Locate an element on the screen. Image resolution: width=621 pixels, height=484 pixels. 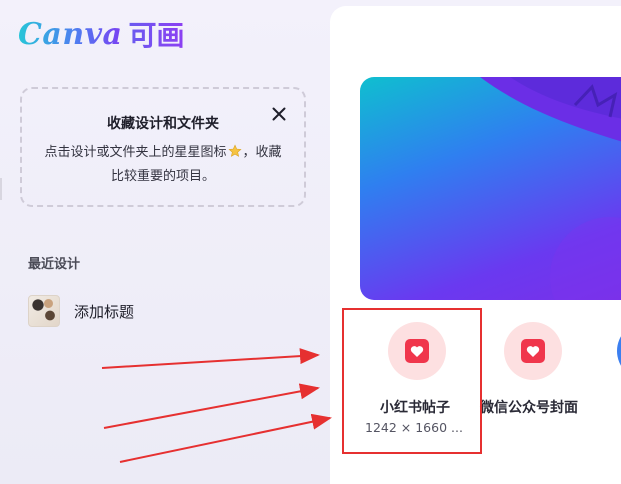
recent-design-item: 添加标题 is located at coordinates (168, 311).